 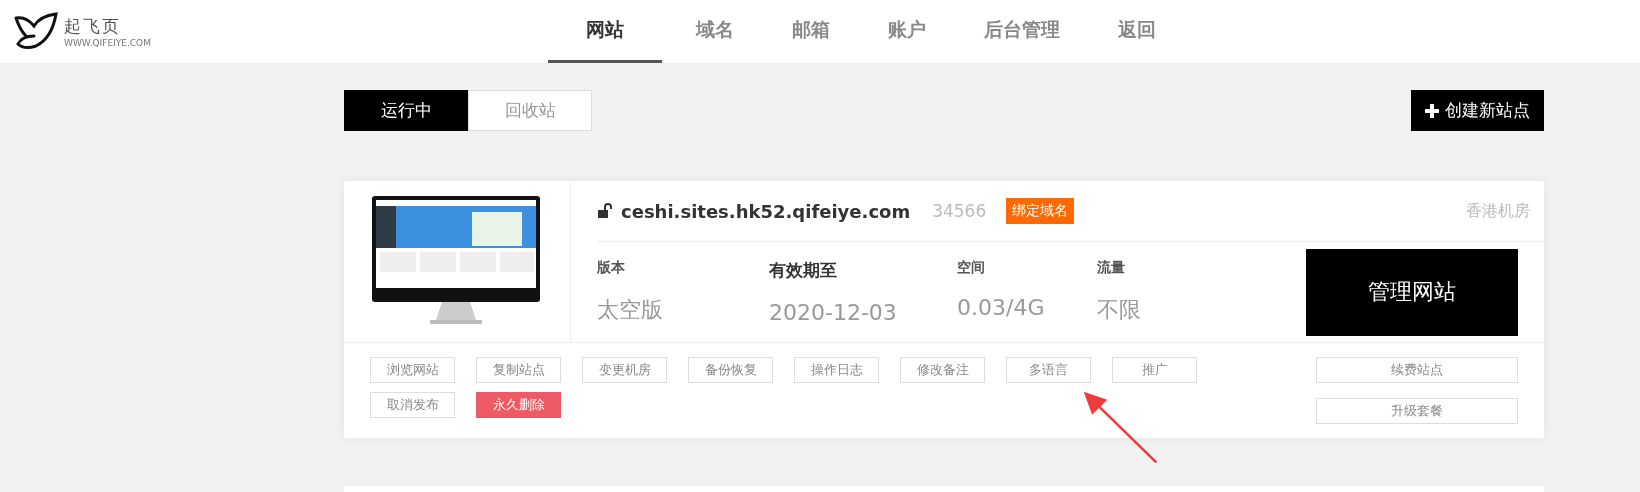 I want to click on stat-value: 2020-12-03, so click(x=833, y=312).